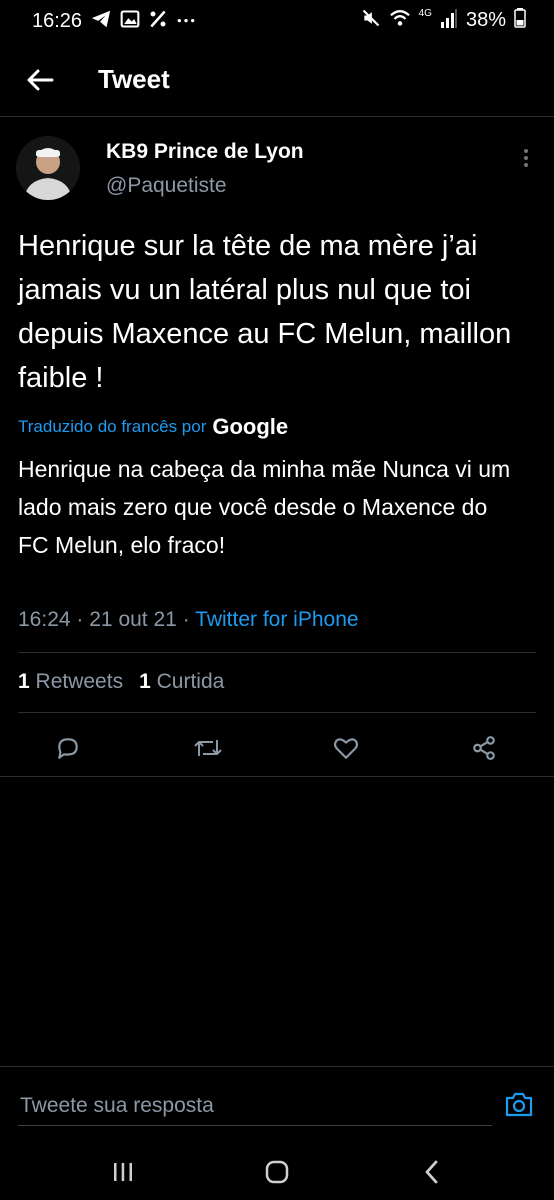  I want to click on likes-label: Curtida, so click(190, 681).